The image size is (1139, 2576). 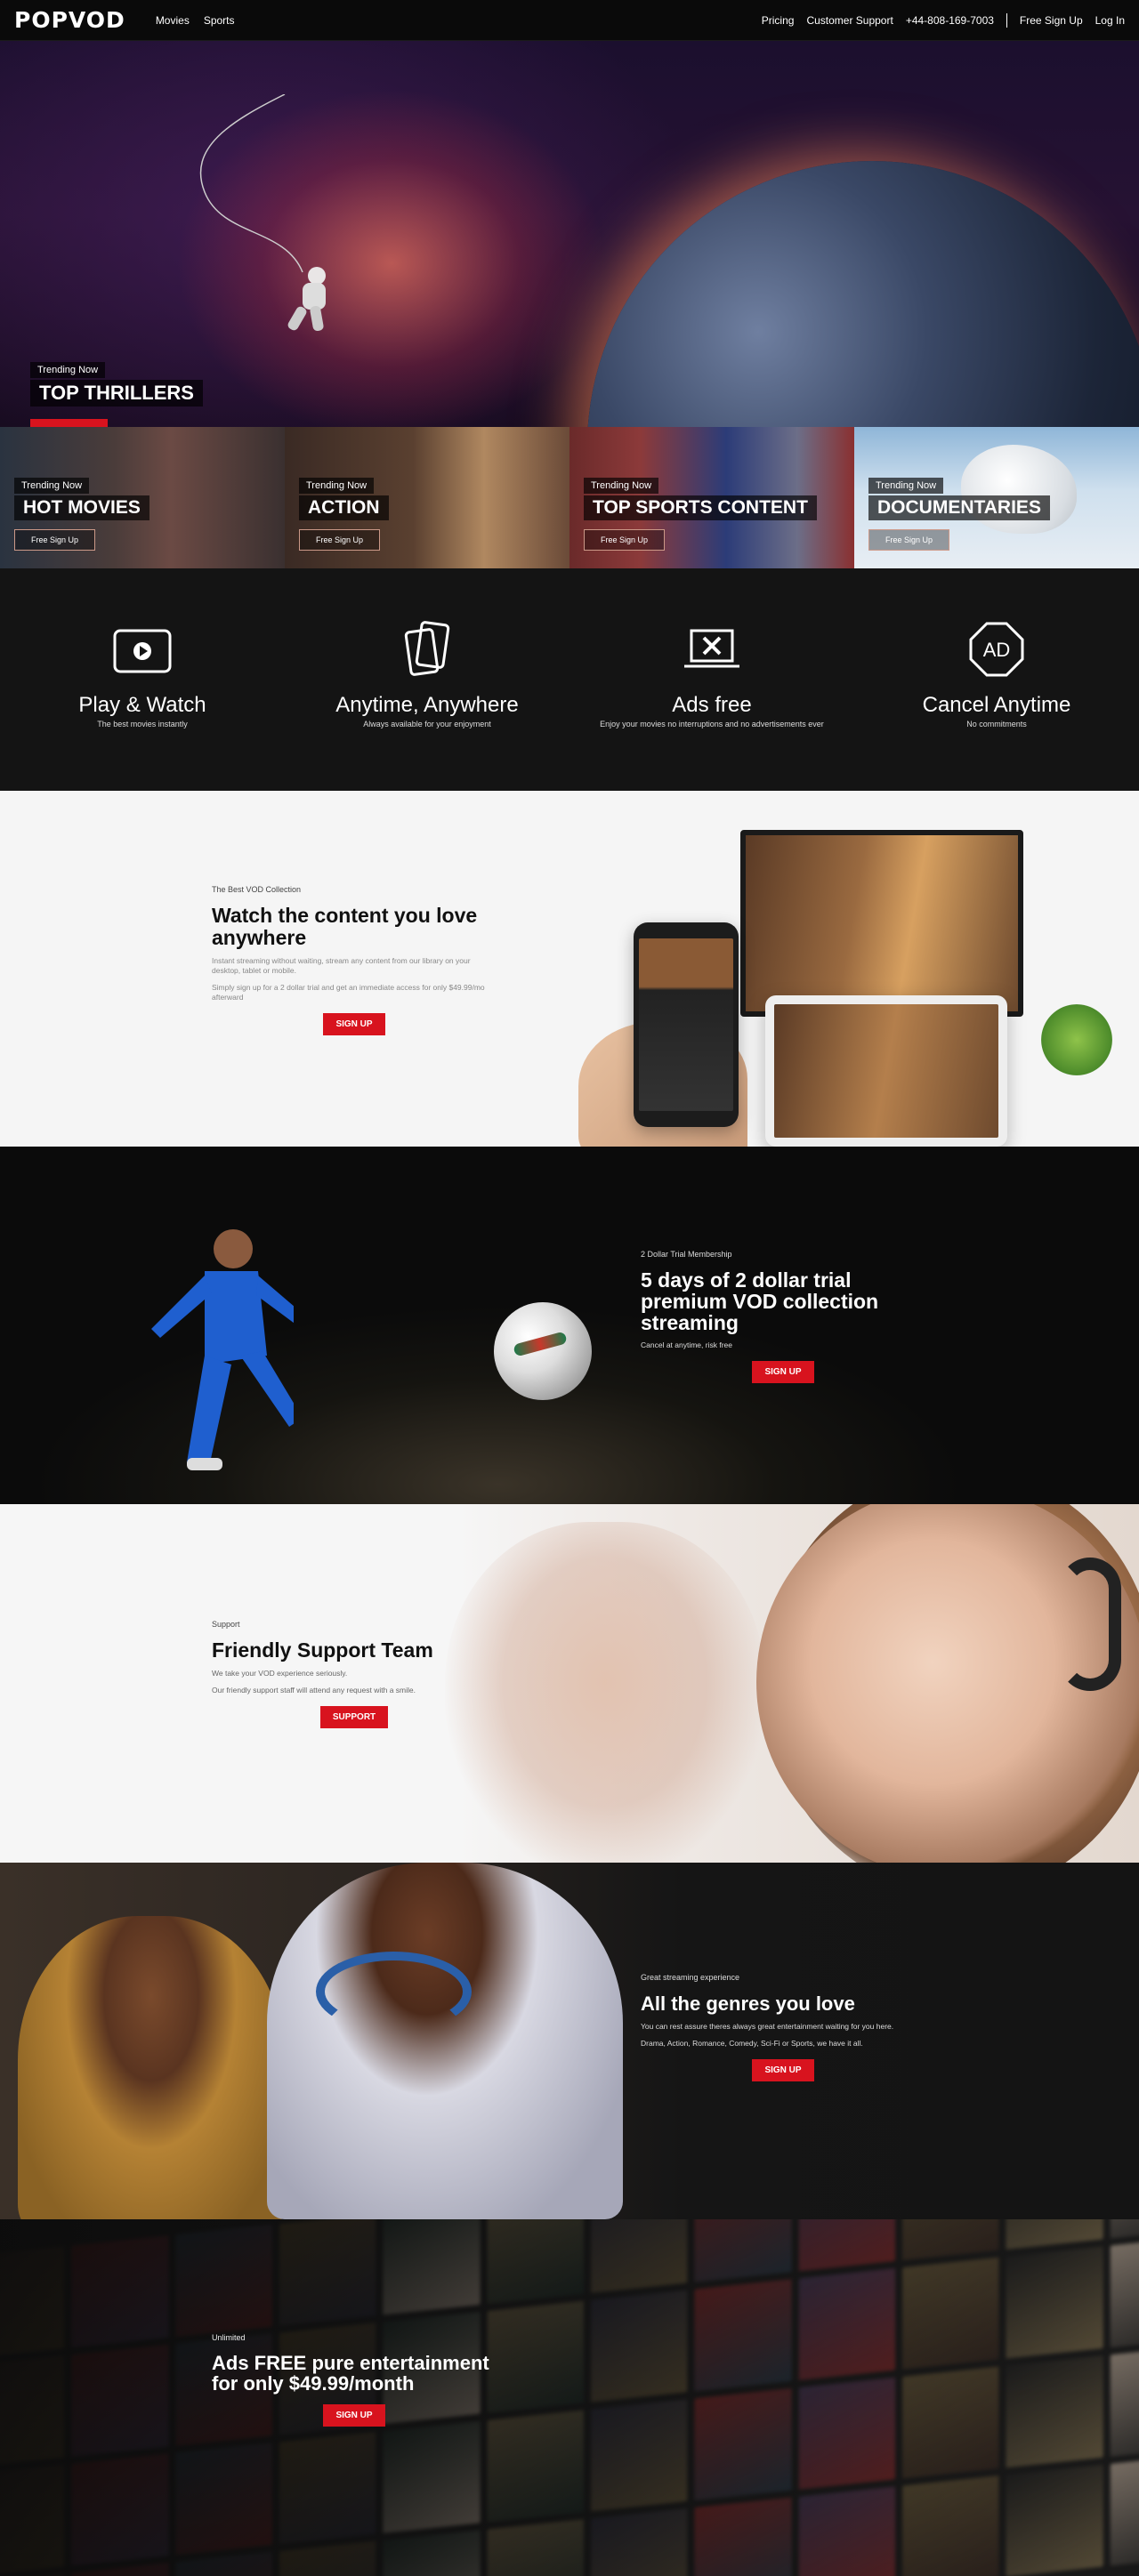 What do you see at coordinates (344, 507) in the screenshot?
I see `tile-title: ACTION` at bounding box center [344, 507].